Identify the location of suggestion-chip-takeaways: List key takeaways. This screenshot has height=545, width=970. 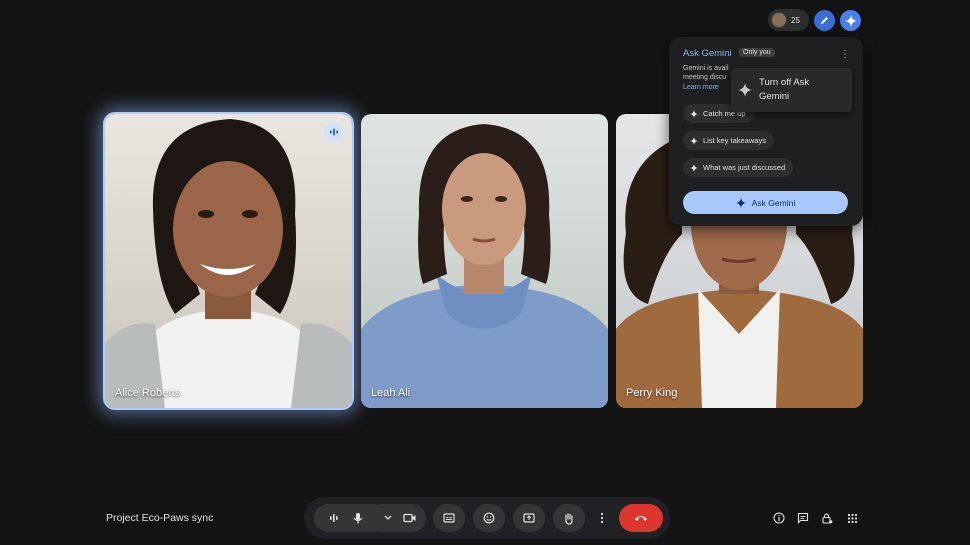
(728, 140).